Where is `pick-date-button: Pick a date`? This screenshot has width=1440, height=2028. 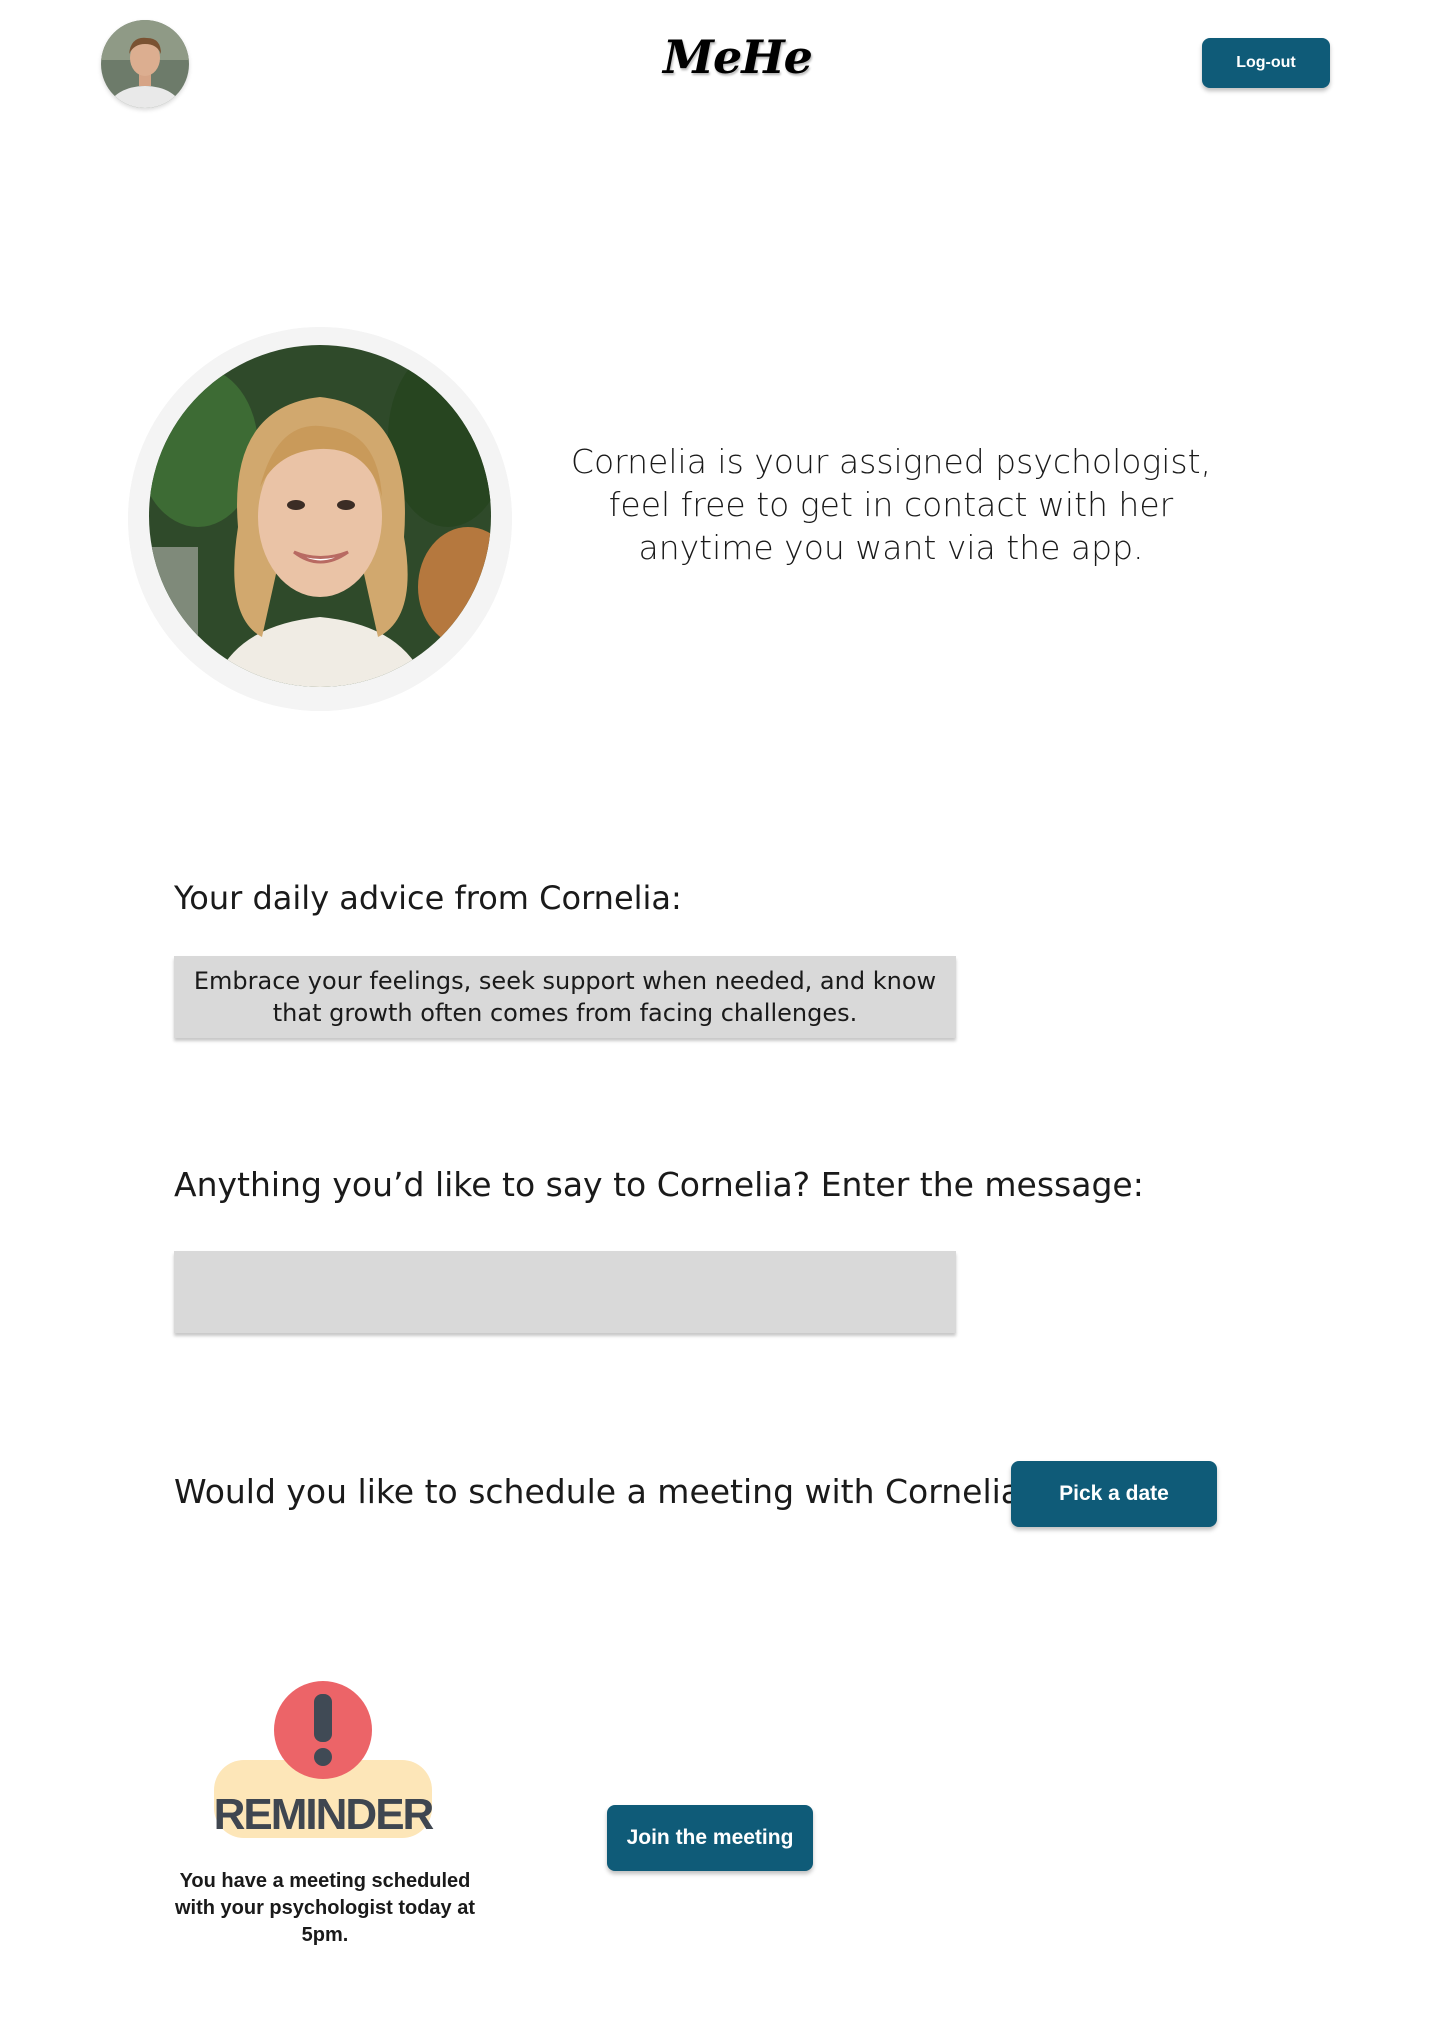 pick-date-button: Pick a date is located at coordinates (1114, 1494).